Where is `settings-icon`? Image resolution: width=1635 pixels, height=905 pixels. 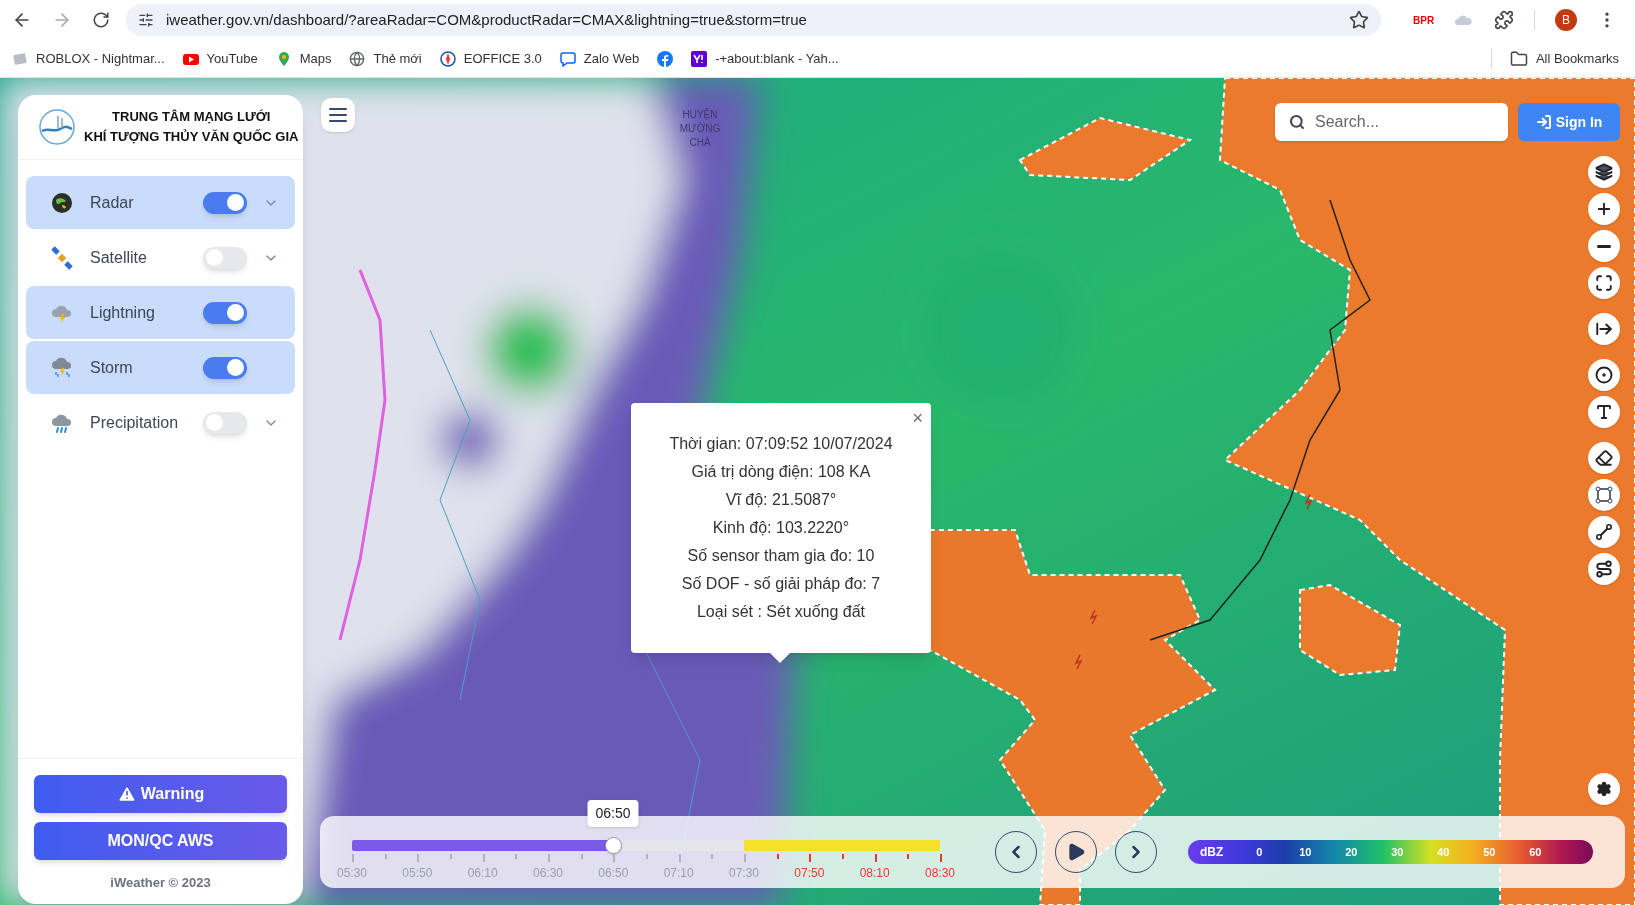 settings-icon is located at coordinates (1604, 789).